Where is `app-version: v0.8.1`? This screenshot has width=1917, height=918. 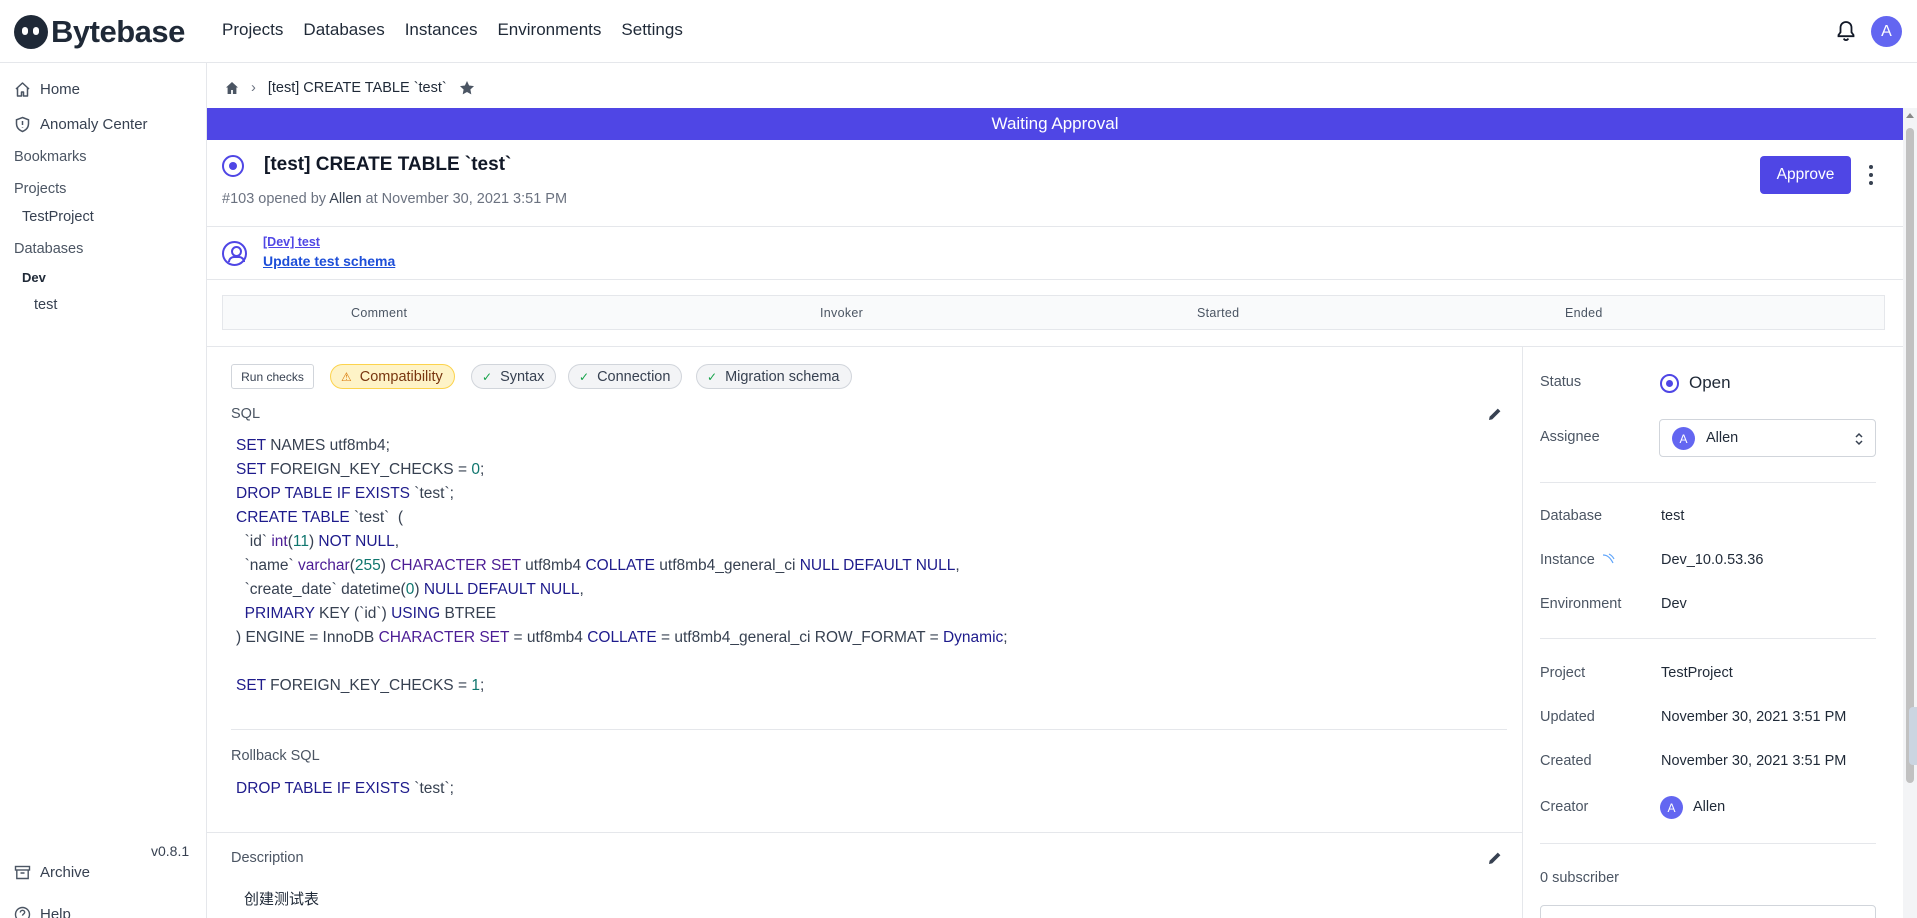 app-version: v0.8.1 is located at coordinates (170, 851).